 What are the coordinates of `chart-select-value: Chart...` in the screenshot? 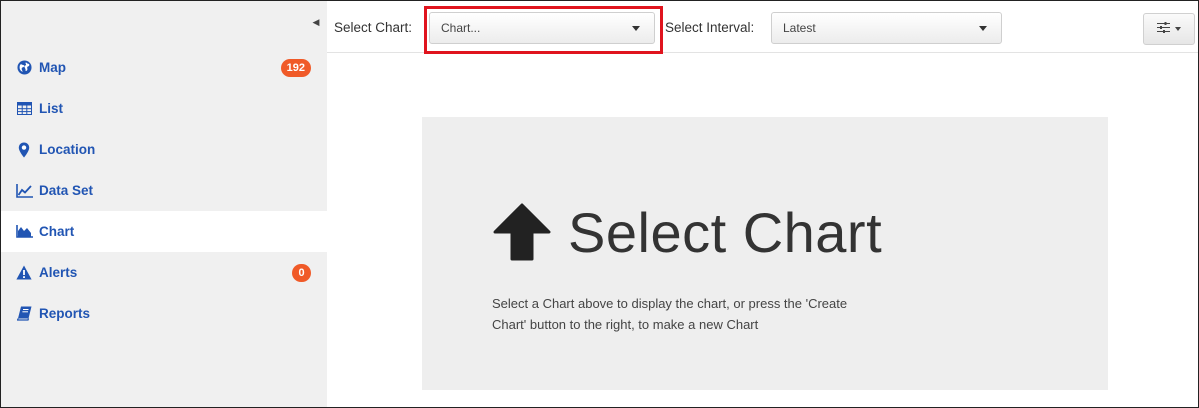 It's located at (461, 28).